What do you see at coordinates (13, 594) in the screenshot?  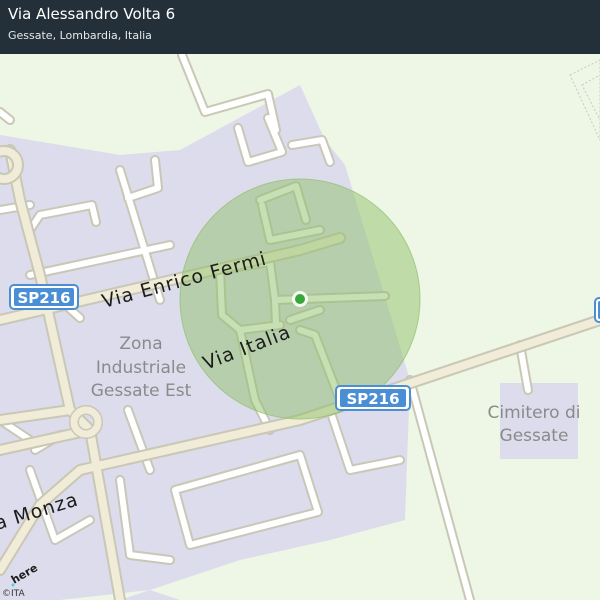 I see `copyright-text: ©ITA` at bounding box center [13, 594].